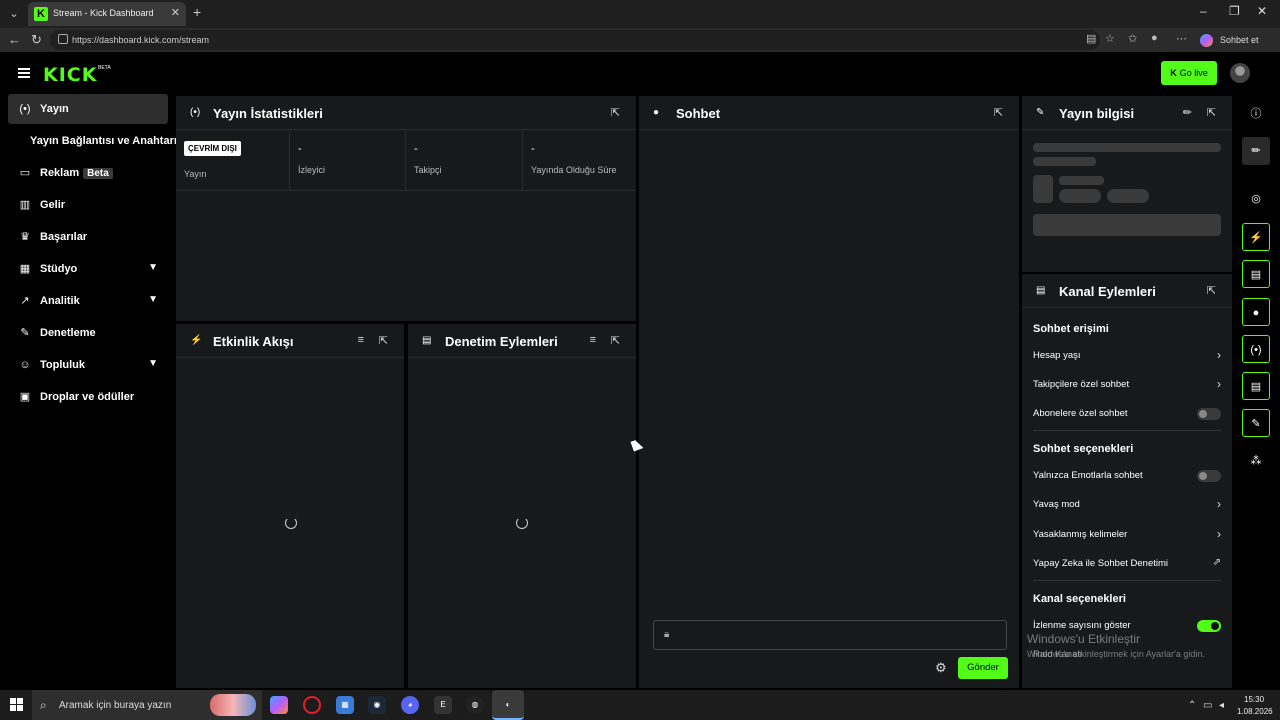  I want to click on sidebar-item-studyo: ▦ Stüdyo ▼, so click(88, 269).